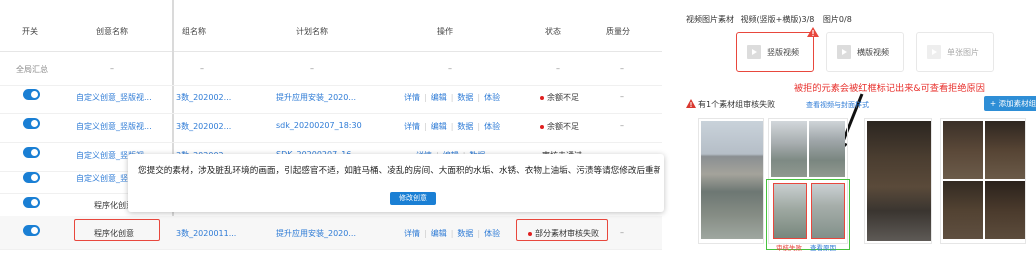 The width and height of the screenshot is (1036, 271). Describe the element at coordinates (319, 125) in the screenshot. I see `plan-name-link: sdk_20200207_18:30` at that location.